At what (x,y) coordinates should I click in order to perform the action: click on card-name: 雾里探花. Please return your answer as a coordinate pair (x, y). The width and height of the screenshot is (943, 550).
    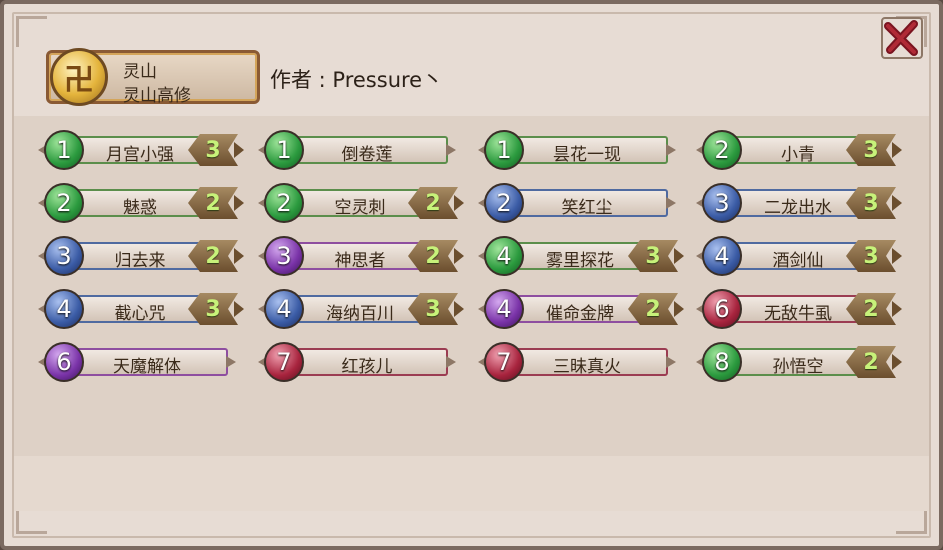
    Looking at the image, I should click on (580, 261).